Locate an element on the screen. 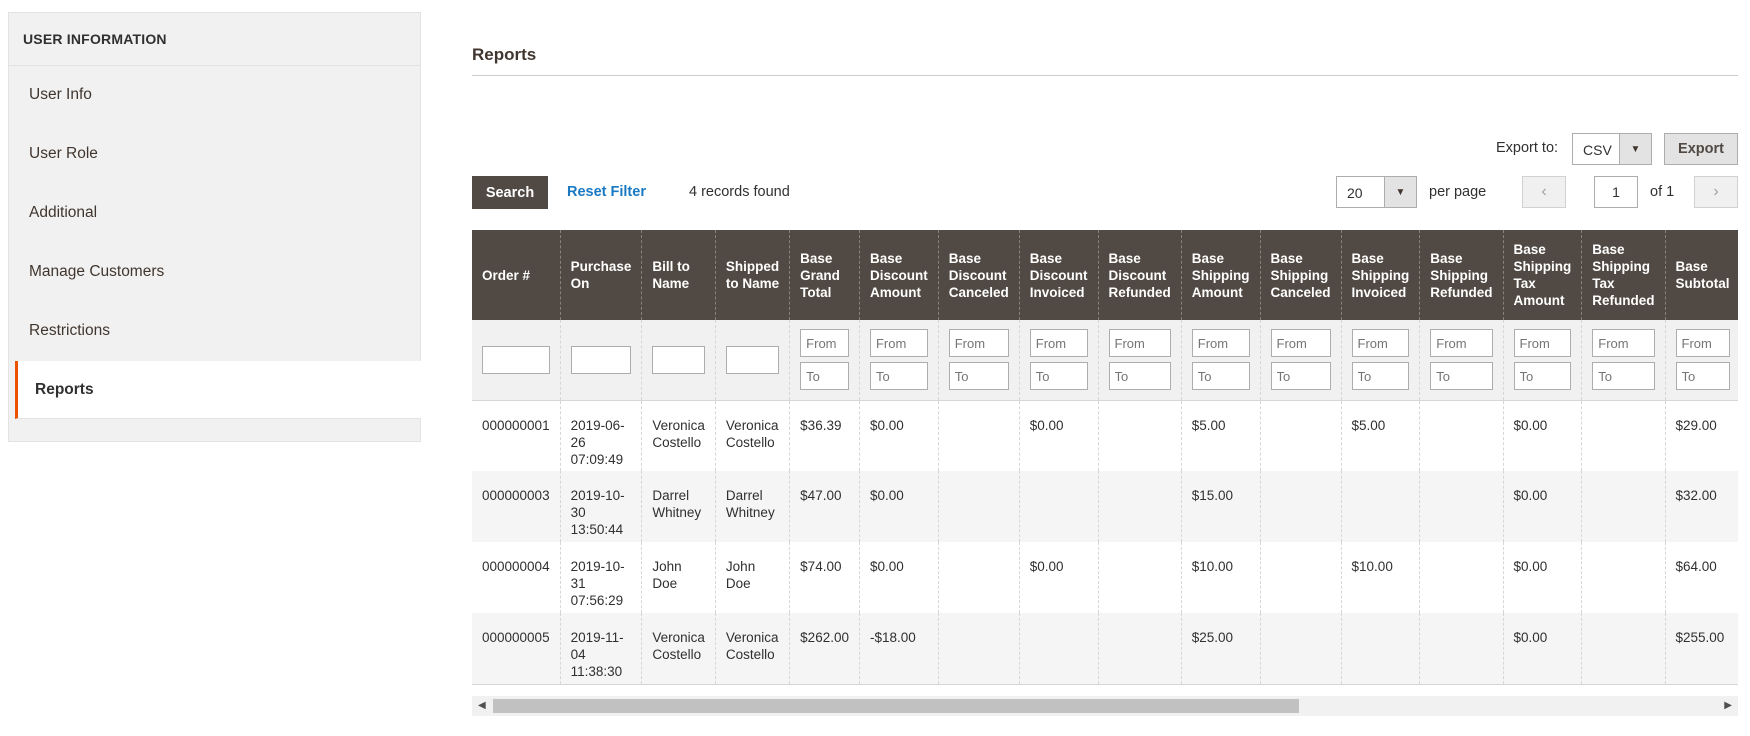  table-cell: $64.00 is located at coordinates (1701, 577).